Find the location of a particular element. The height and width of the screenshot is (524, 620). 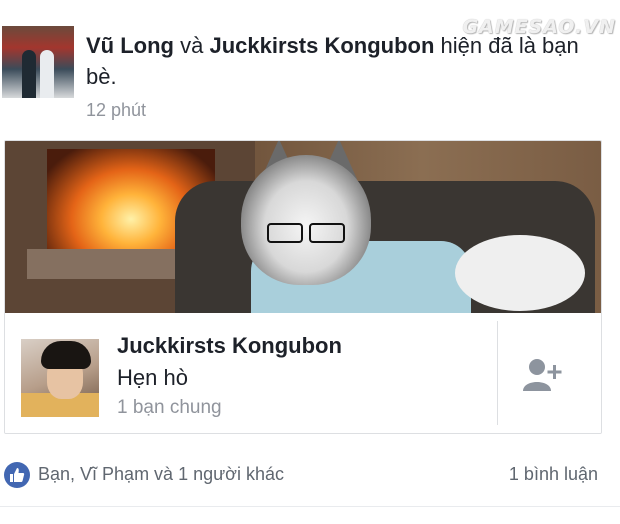

watermark-text: GAMESAO.VN is located at coordinates (539, 27).